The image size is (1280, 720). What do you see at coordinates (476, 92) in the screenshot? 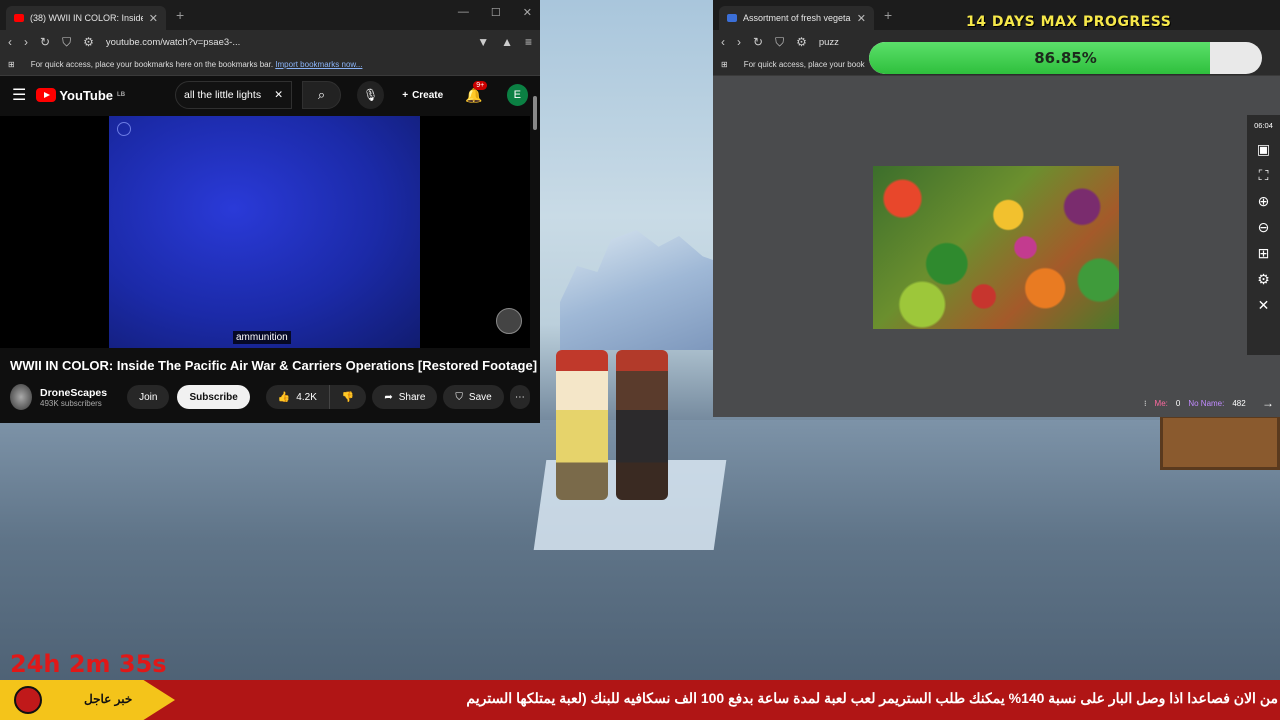
I see `notifications-button: 🔔 9+` at bounding box center [476, 92].